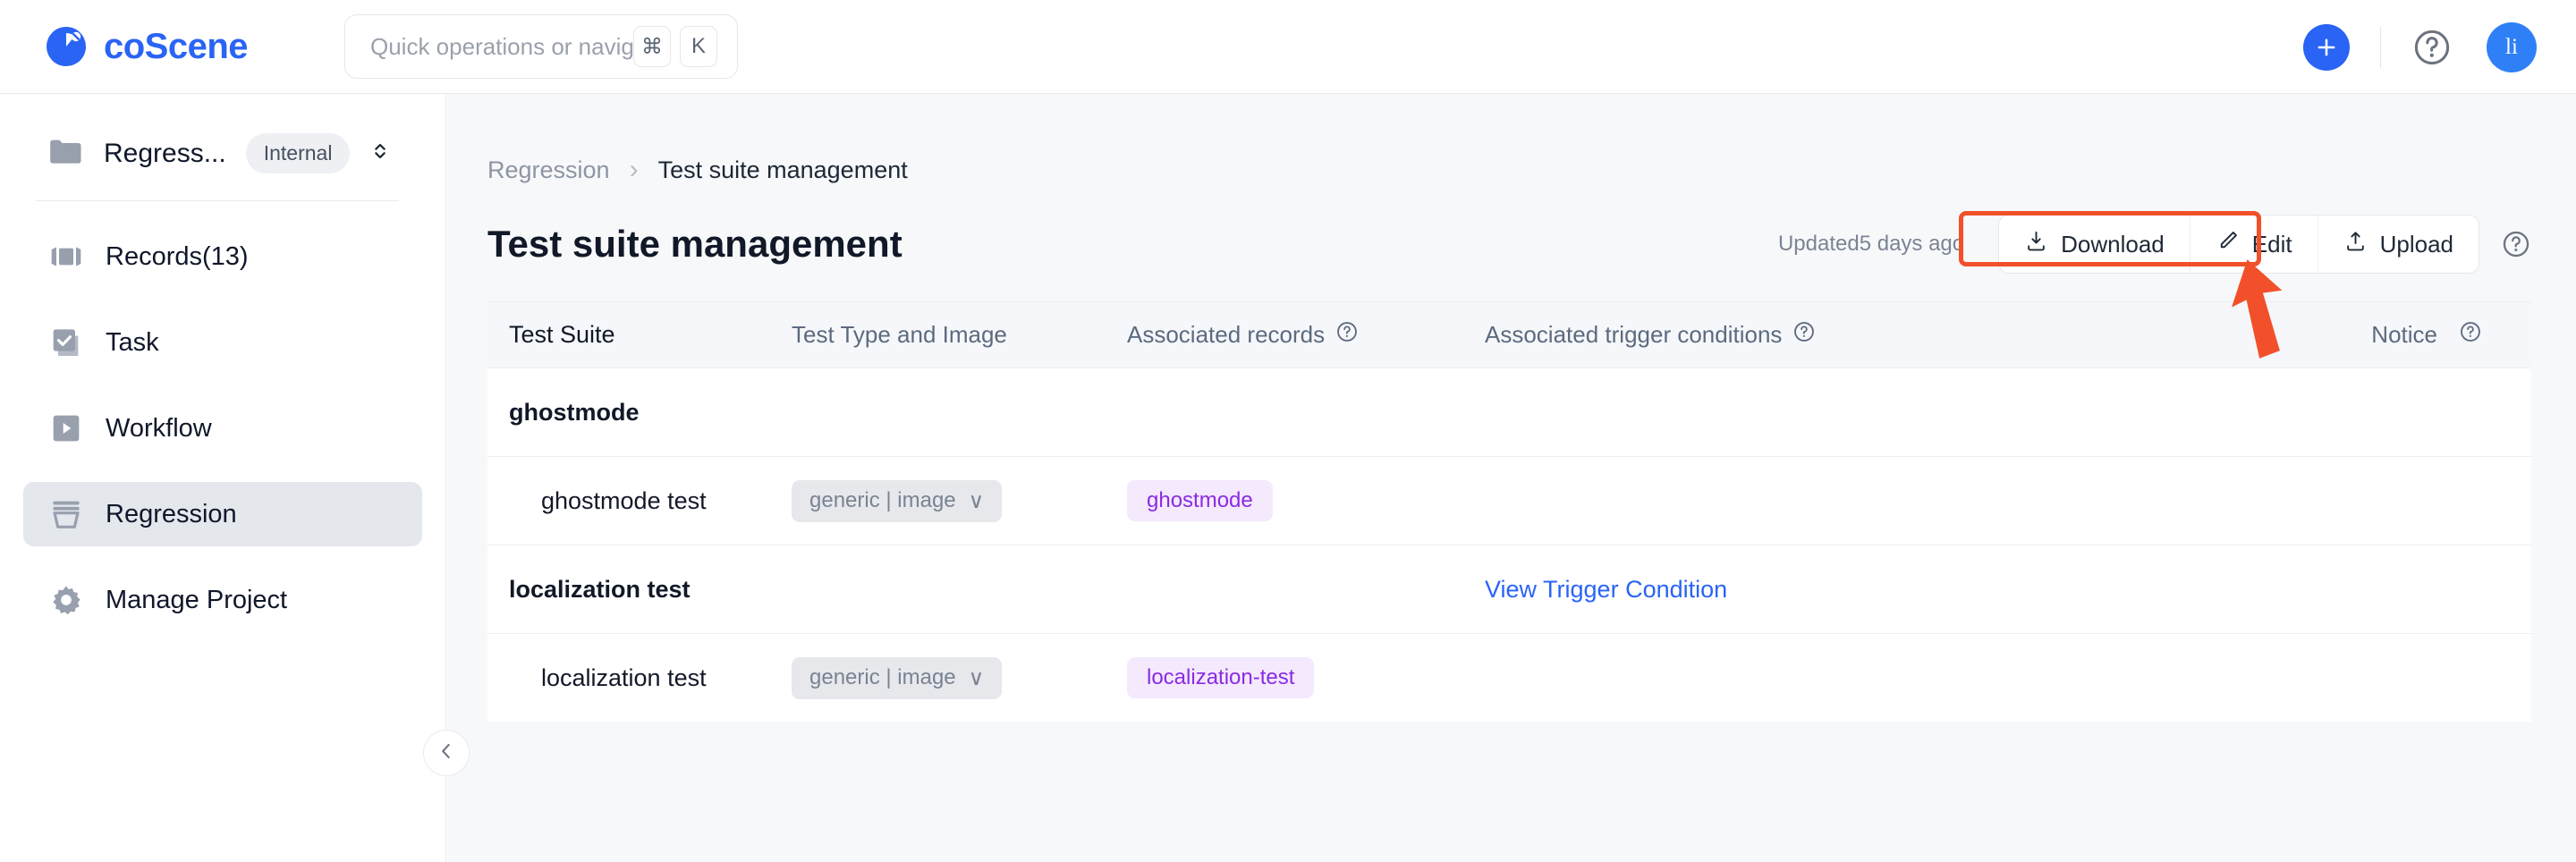  I want to click on search-input: Quick operations or navigate to... ⌘ K, so click(541, 47).